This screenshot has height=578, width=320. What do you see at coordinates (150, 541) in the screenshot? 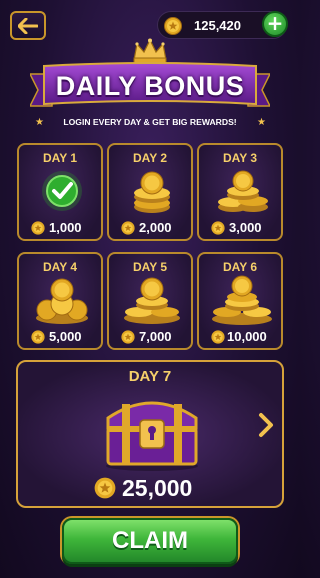
I see `claim-button: CLAIM` at bounding box center [150, 541].